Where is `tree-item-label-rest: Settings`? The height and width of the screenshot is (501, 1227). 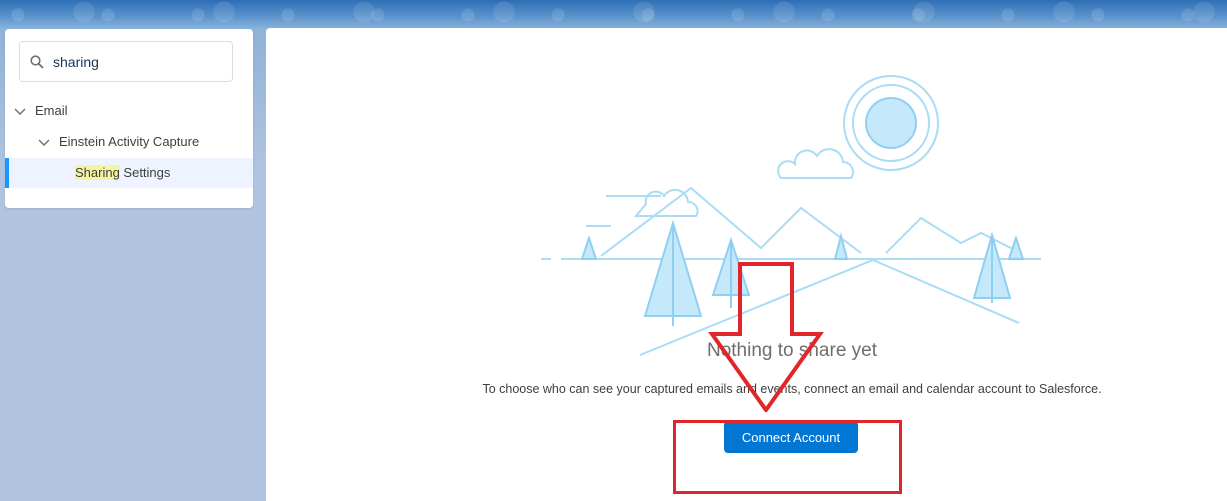 tree-item-label-rest: Settings is located at coordinates (145, 172).